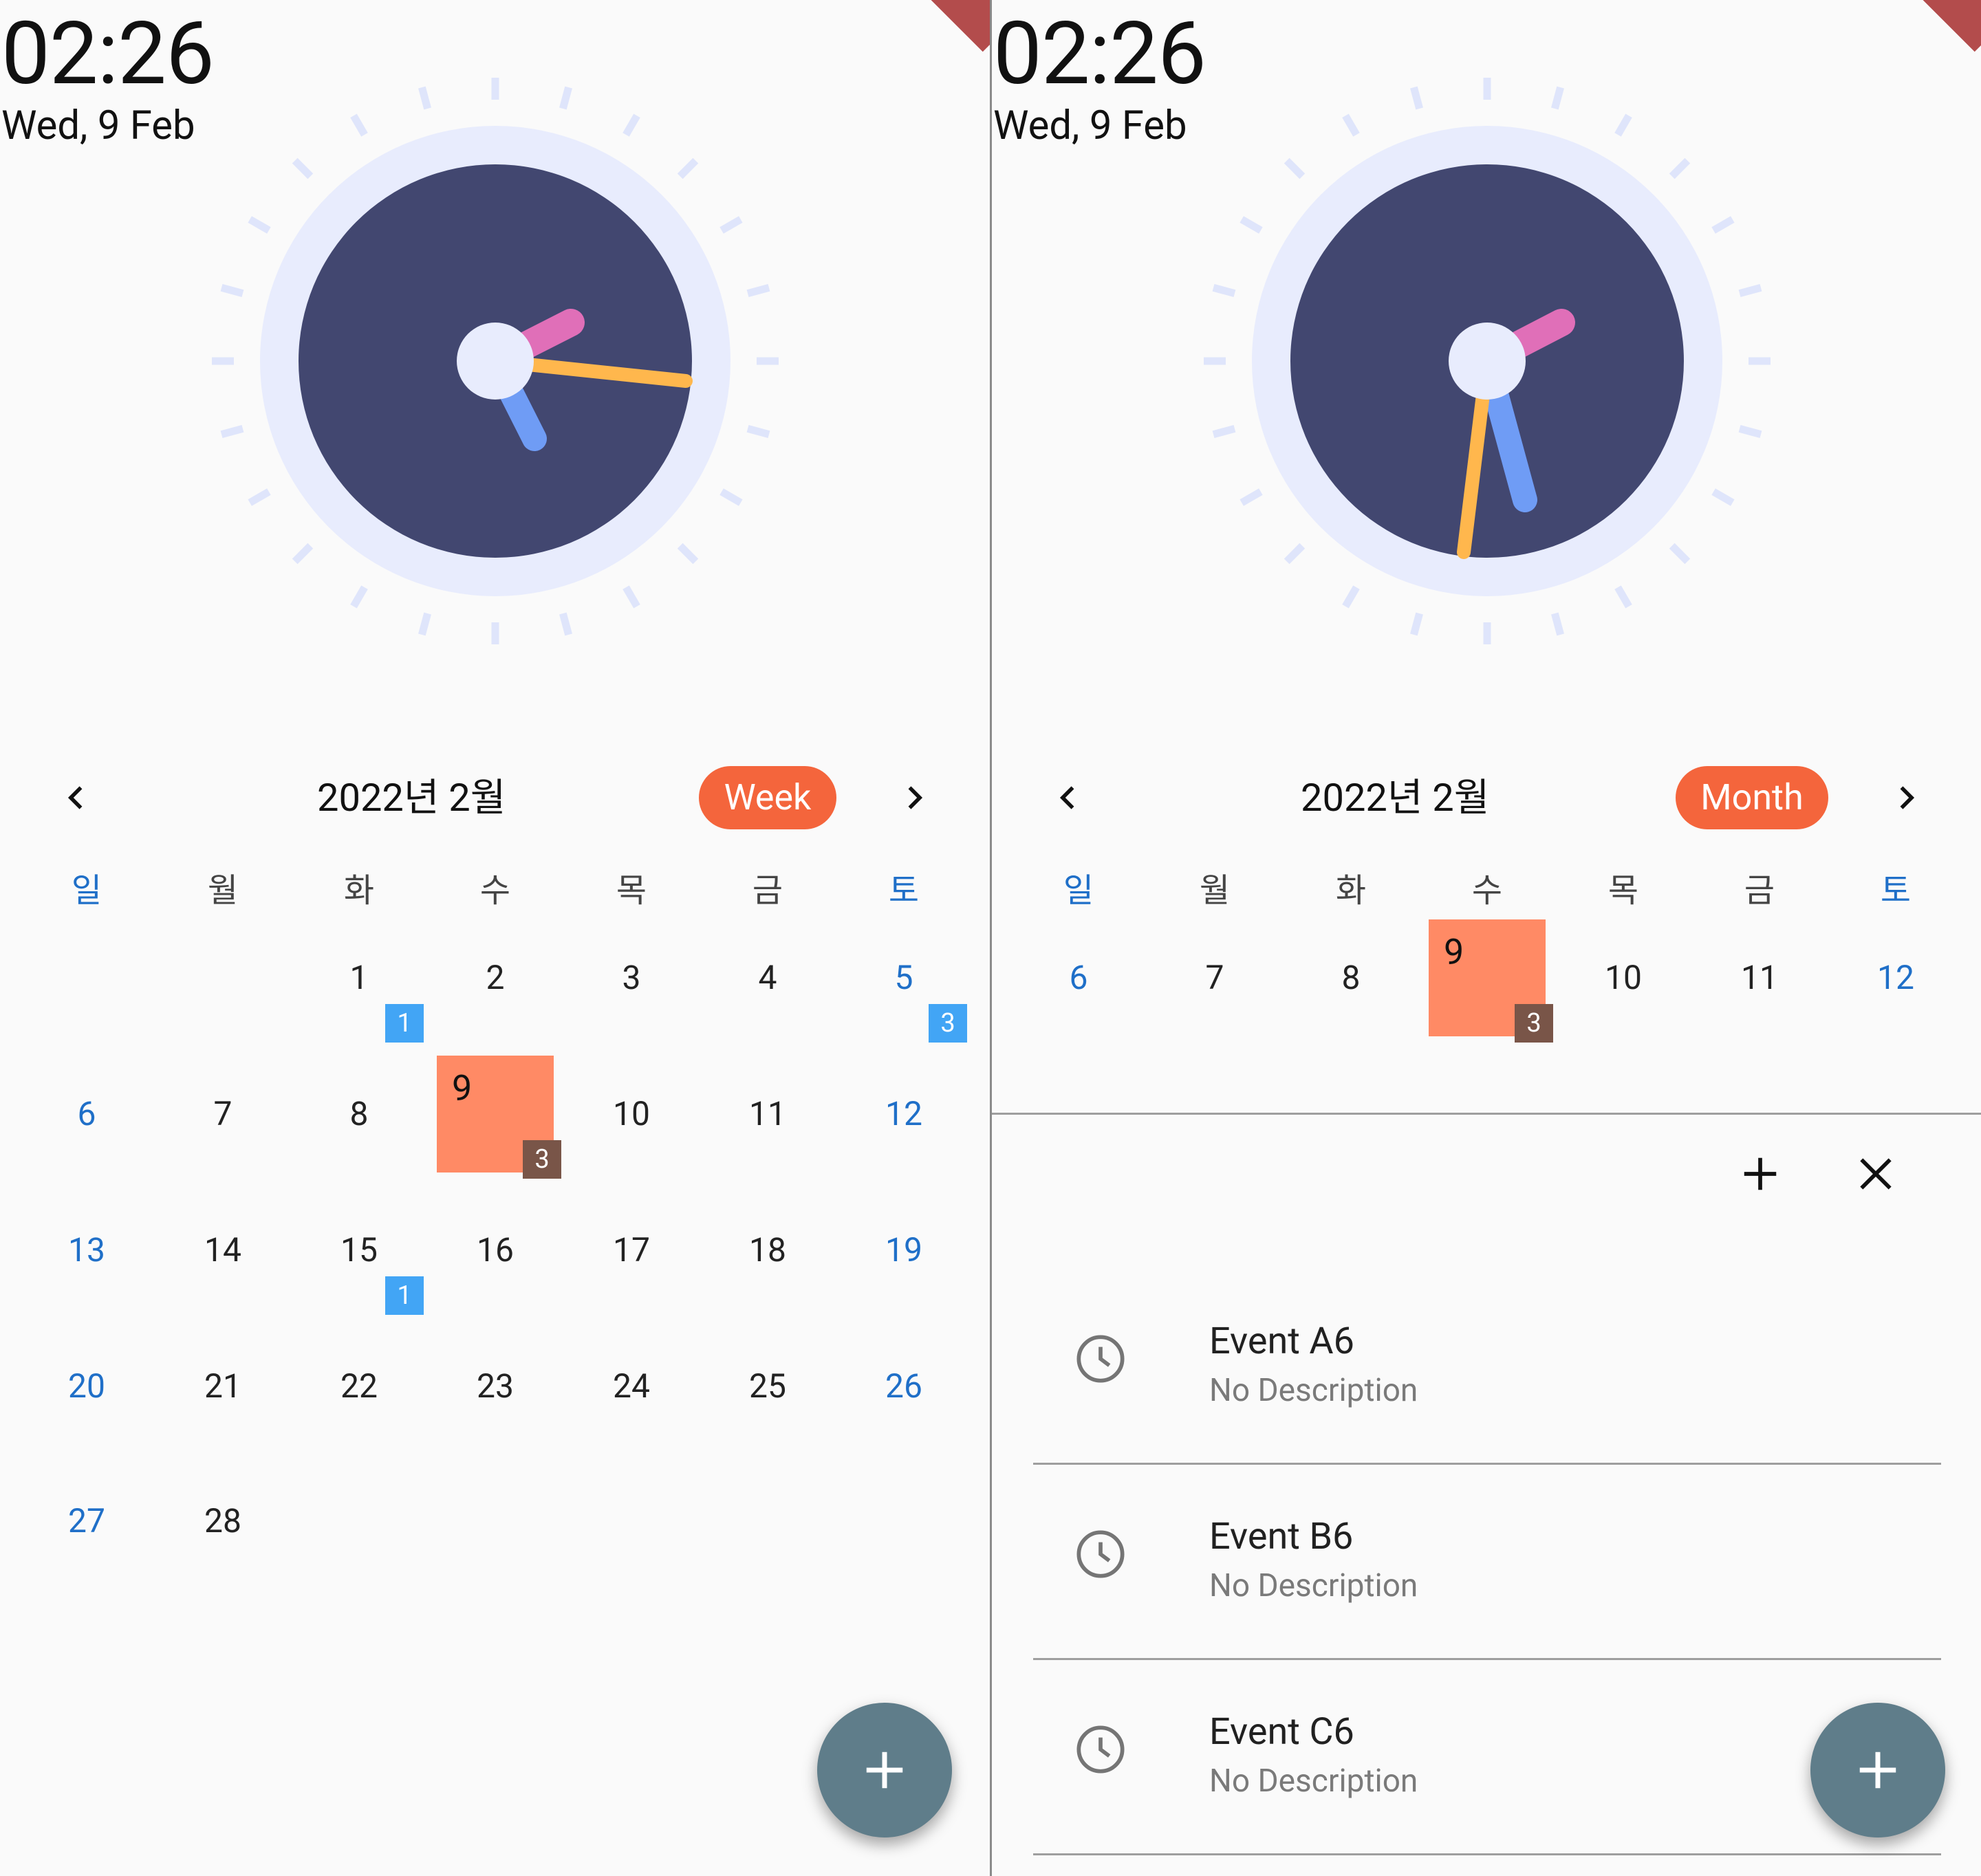 This screenshot has width=1981, height=1876. Describe the element at coordinates (952, 26) in the screenshot. I see `debug-banner` at that location.